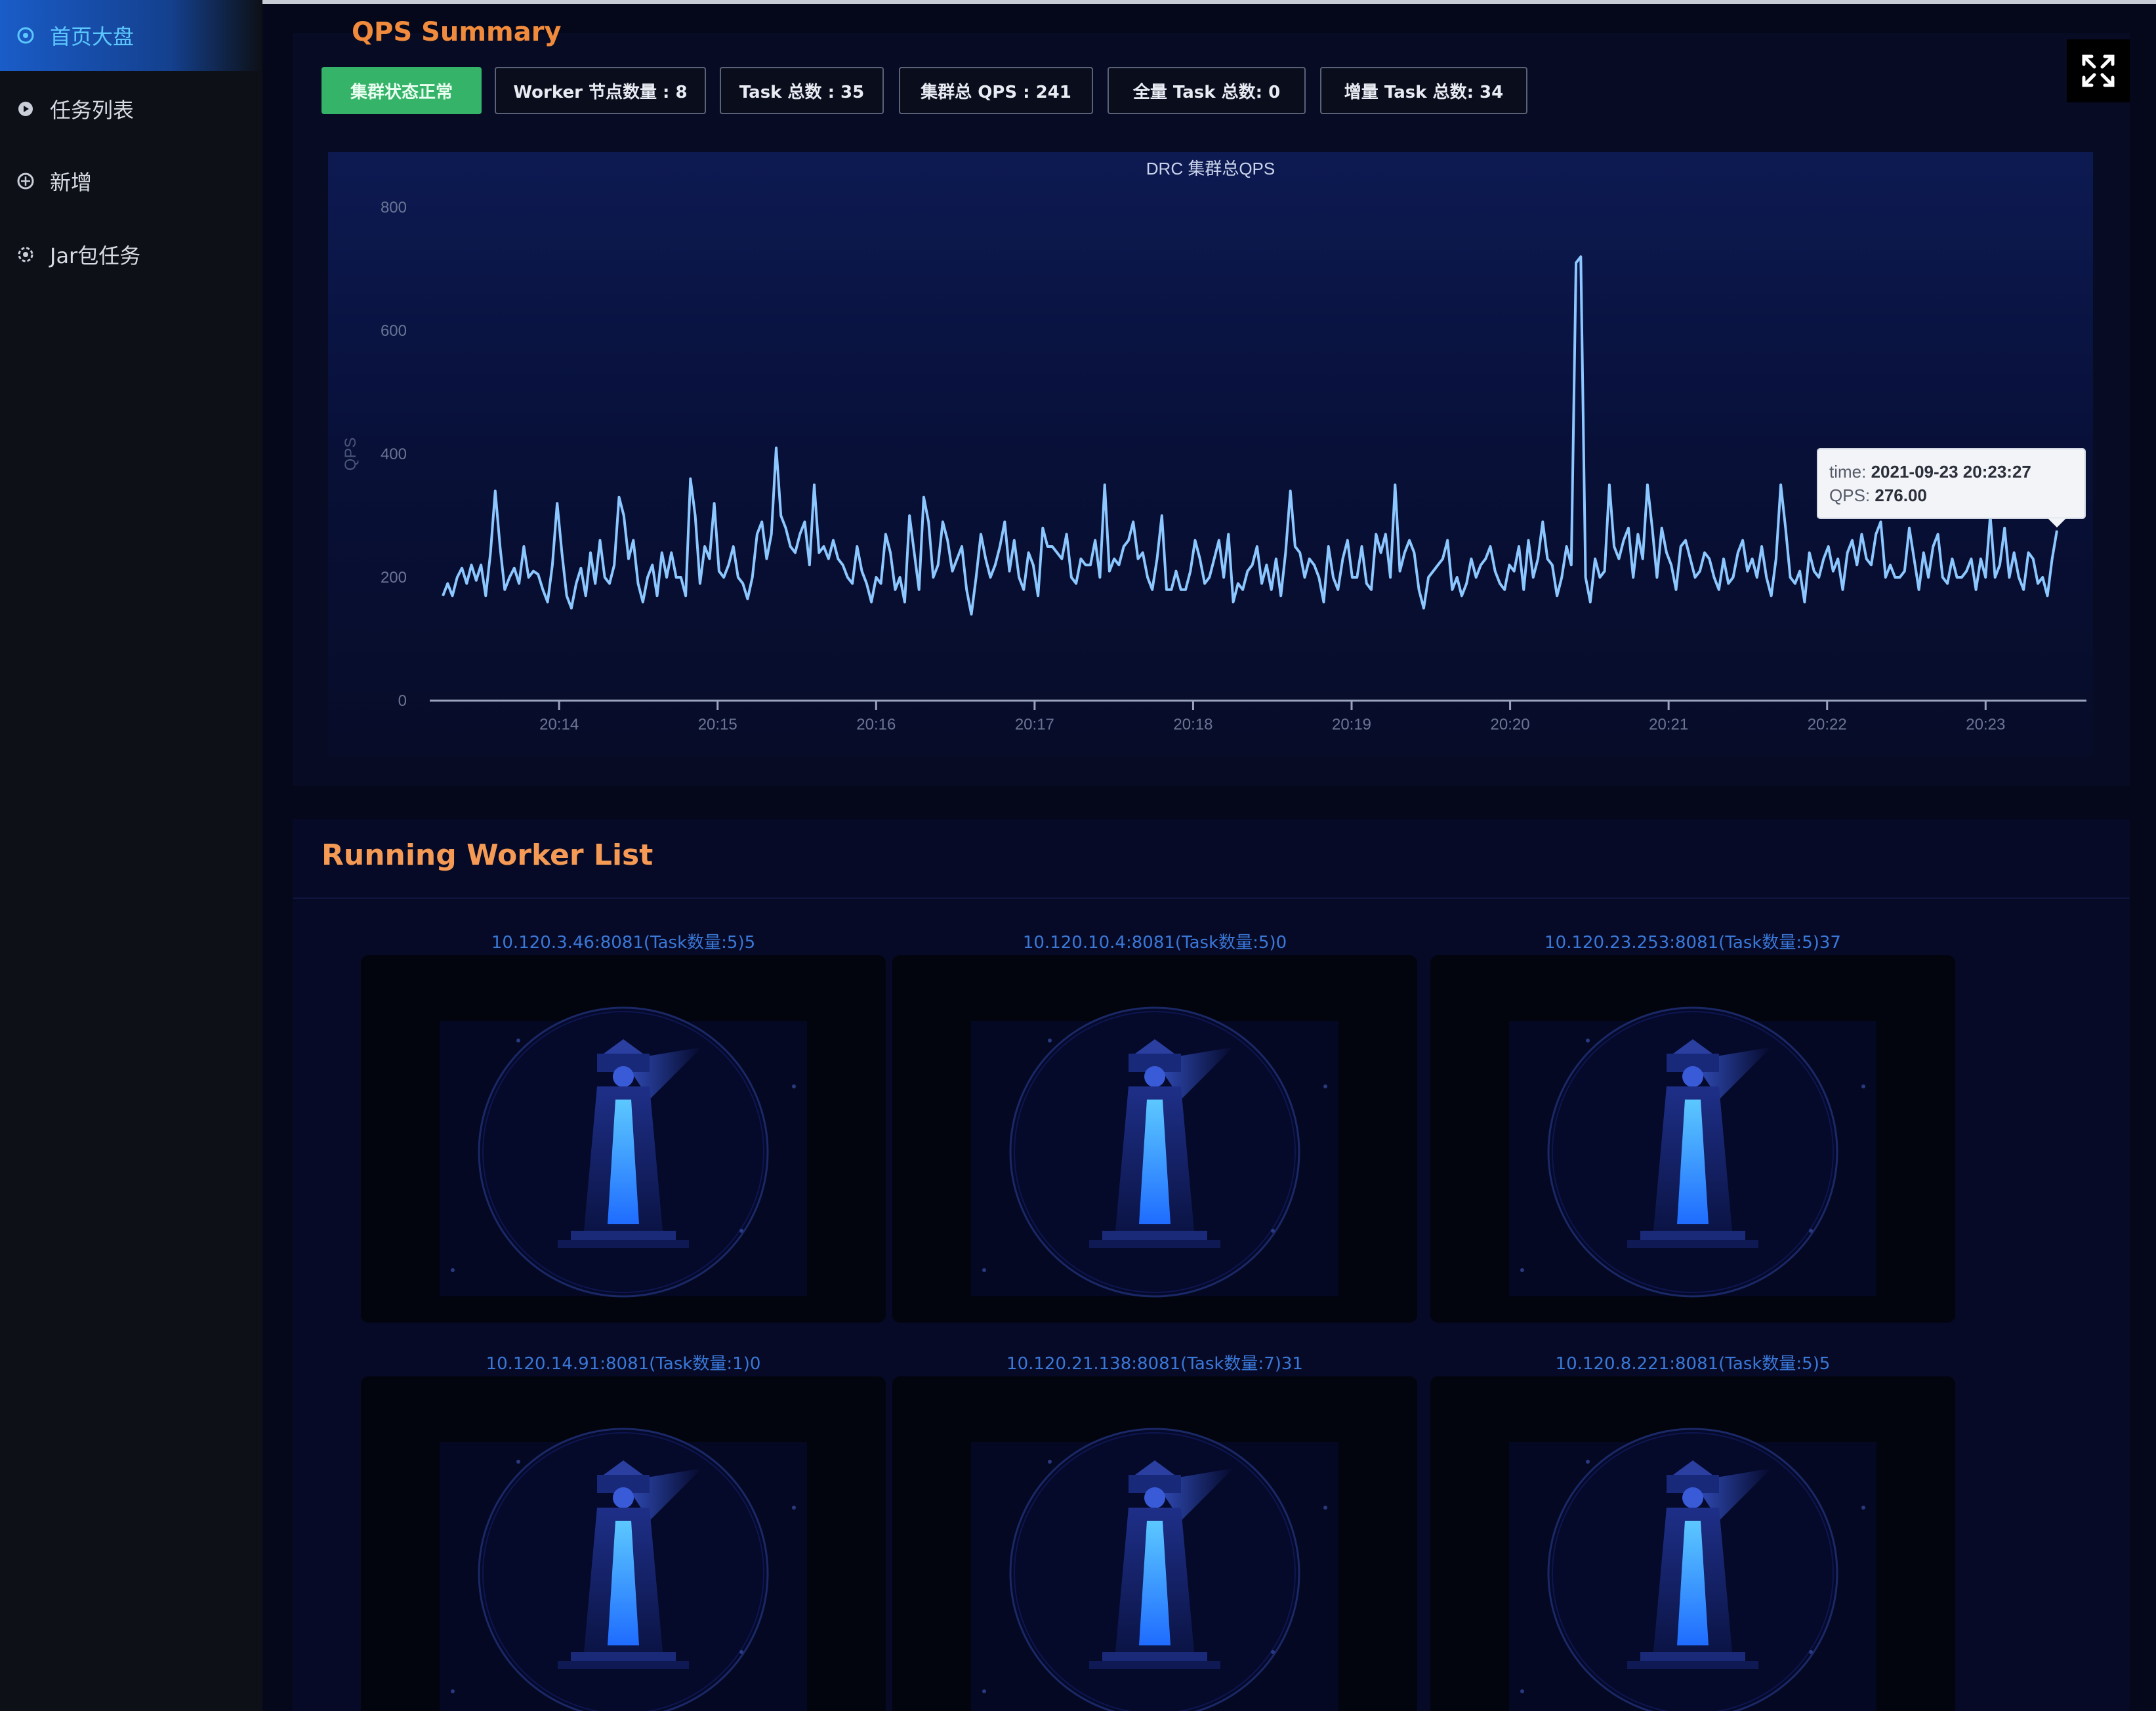  Describe the element at coordinates (26, 255) in the screenshot. I see `jar-icon` at that location.